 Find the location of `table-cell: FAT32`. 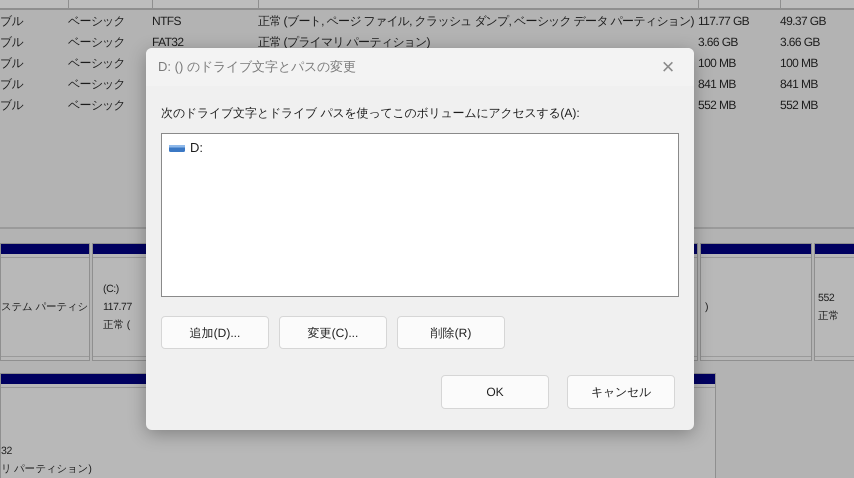

table-cell: FAT32 is located at coordinates (168, 41).